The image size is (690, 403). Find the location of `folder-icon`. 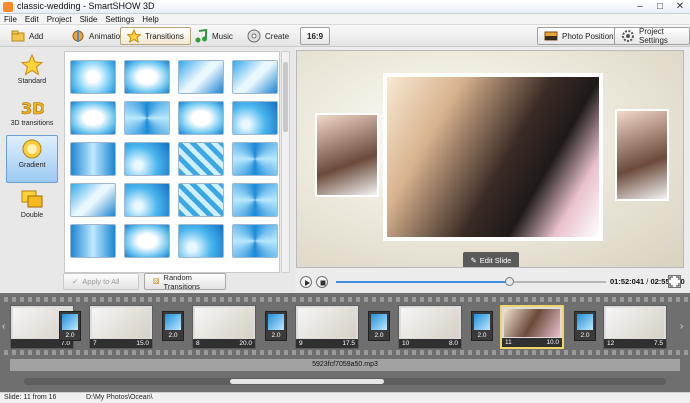

folder-icon is located at coordinates (18, 36).